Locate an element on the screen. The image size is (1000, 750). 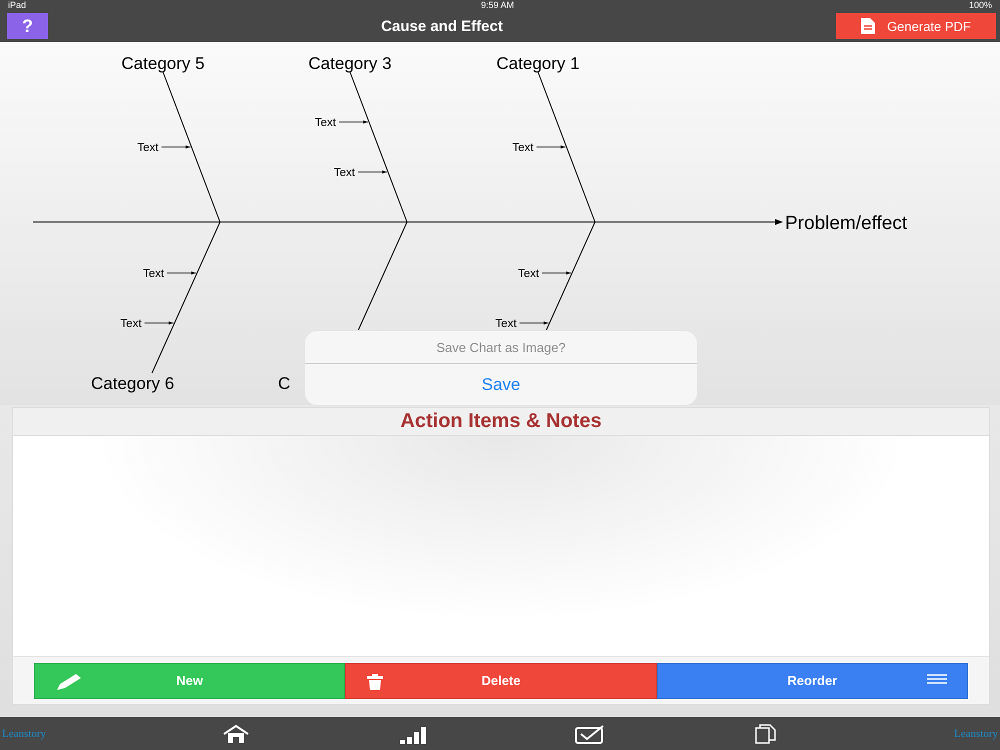
menu-icon is located at coordinates (936, 678).